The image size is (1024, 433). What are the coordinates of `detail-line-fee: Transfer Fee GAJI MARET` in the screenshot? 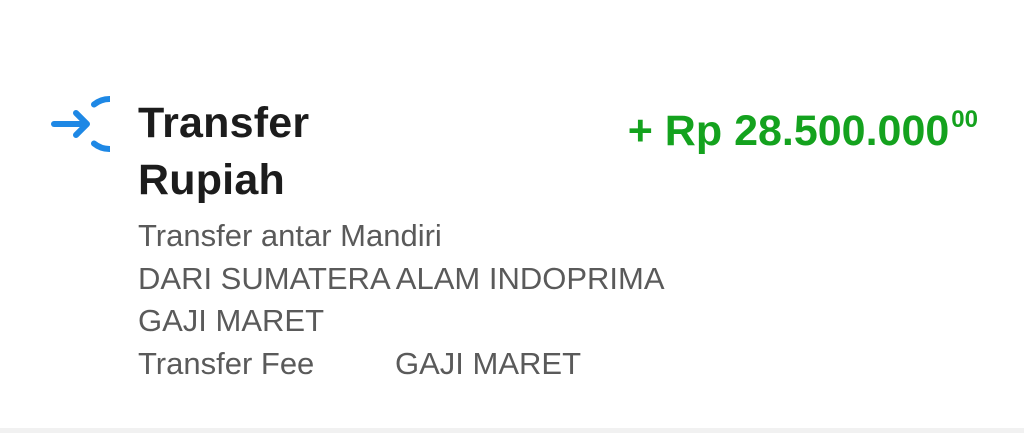 It's located at (401, 364).